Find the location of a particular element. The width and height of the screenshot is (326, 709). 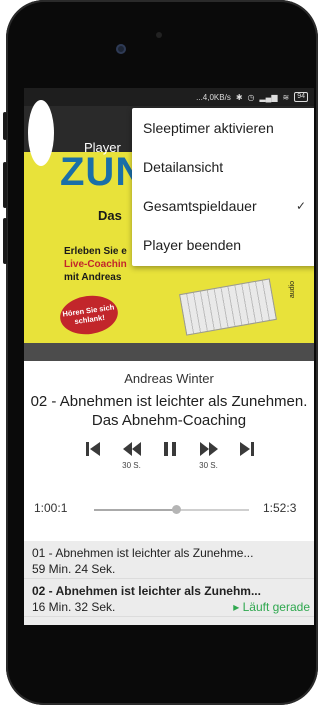

status-bar: ...4,0KB/s ✱ ◷ ▂▄▆ ≋ 94 is located at coordinates (169, 97).